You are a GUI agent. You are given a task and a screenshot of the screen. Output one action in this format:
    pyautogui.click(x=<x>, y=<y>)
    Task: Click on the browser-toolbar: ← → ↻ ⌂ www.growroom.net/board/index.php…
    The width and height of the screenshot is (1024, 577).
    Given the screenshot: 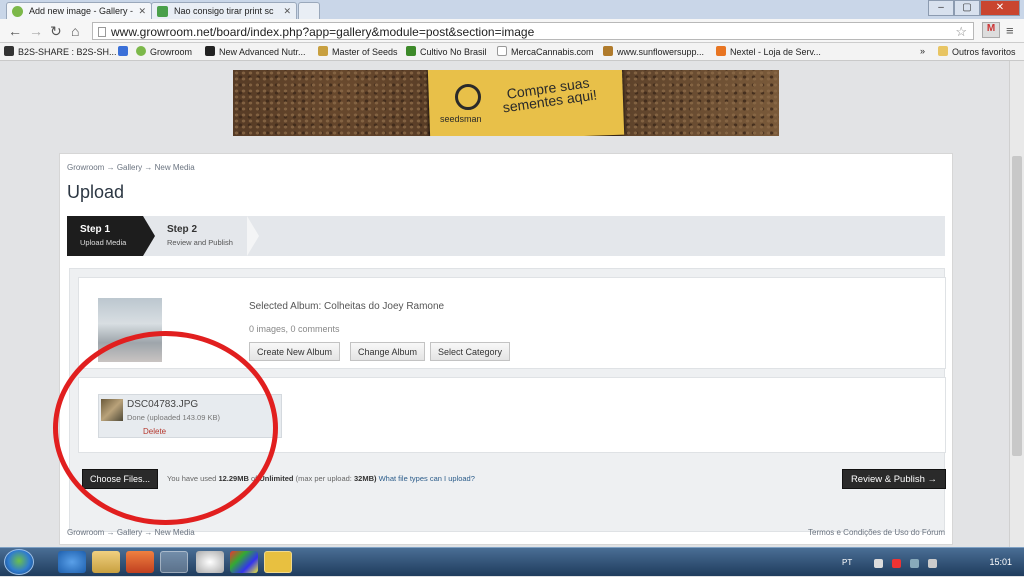 What is the action you would take?
    pyautogui.click(x=512, y=31)
    